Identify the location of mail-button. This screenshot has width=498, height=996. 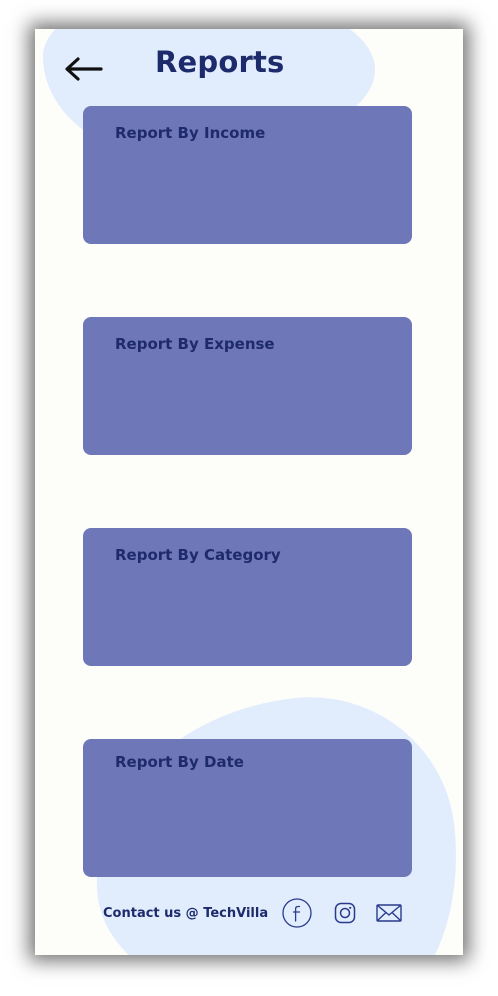
(389, 913).